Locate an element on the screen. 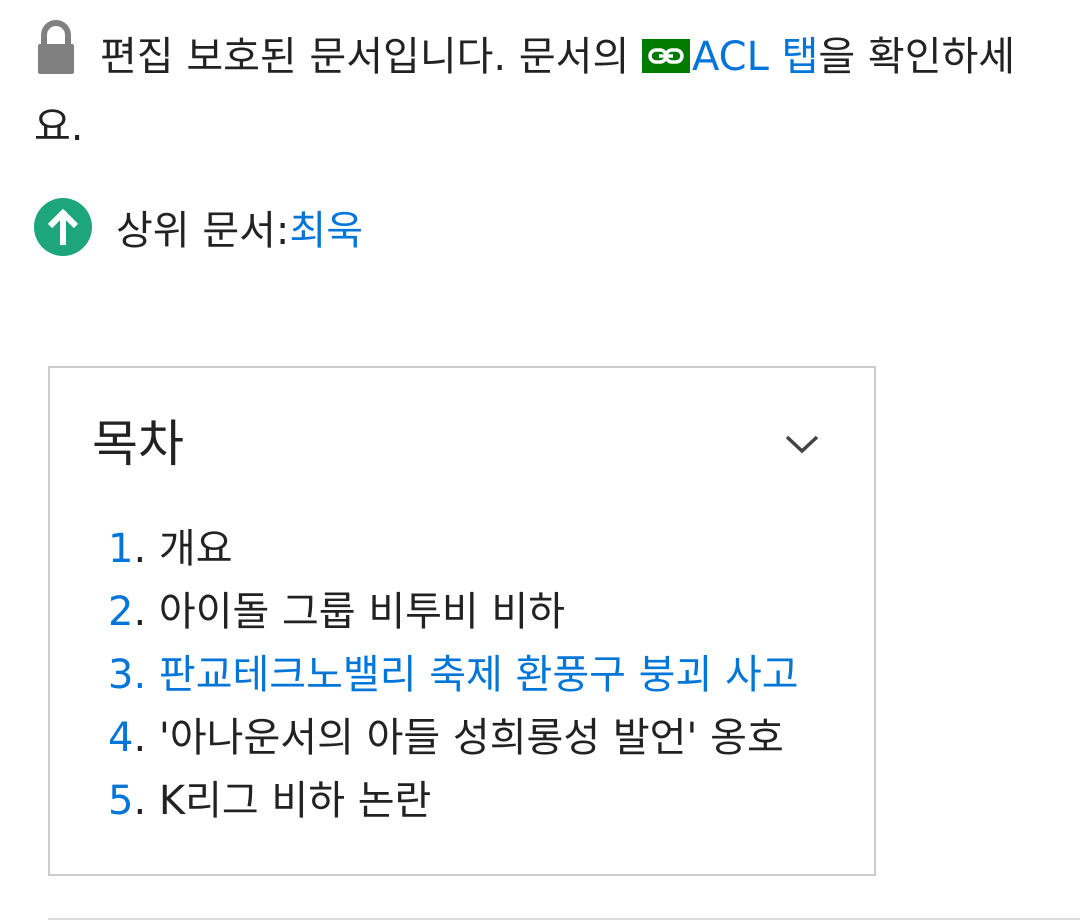  parent-document: 상위 문서: 최욱 is located at coordinates (198, 227).